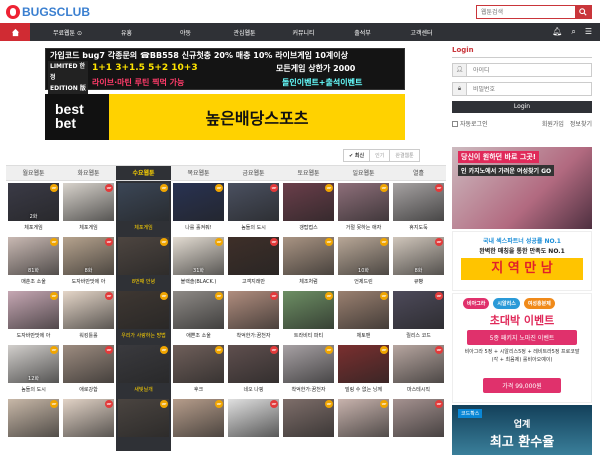 This screenshot has width=600, height=457. I want to click on search-icon: ⌕, so click(573, 32).